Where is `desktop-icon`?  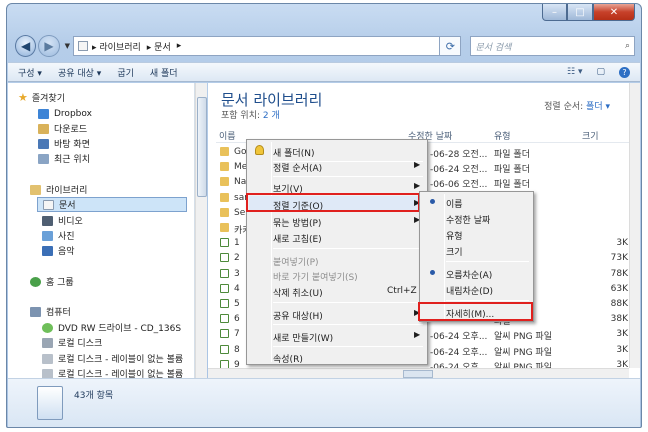 desktop-icon is located at coordinates (43, 143).